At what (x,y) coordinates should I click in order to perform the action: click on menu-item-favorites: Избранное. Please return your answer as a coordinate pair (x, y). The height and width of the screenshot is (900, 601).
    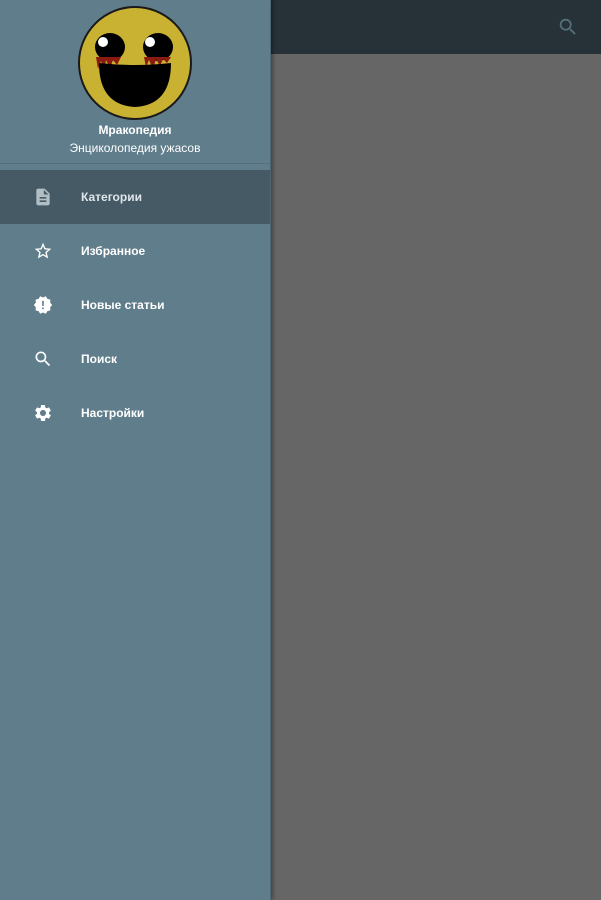
    Looking at the image, I should click on (135, 251).